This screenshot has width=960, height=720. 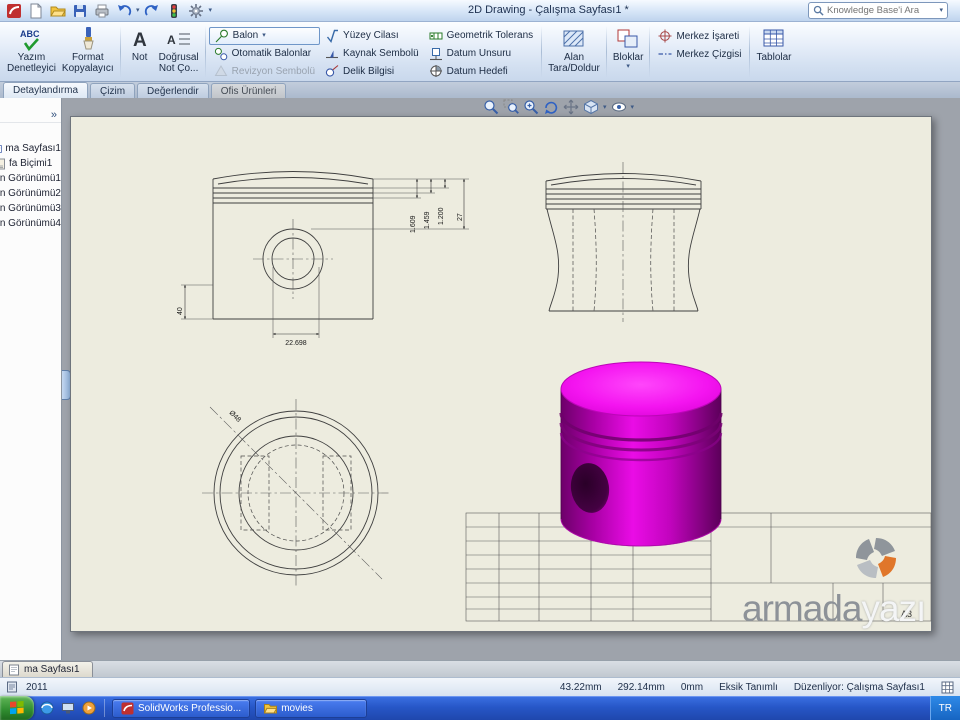 I want to click on sheet-format-icon, so click(x=2, y=163).